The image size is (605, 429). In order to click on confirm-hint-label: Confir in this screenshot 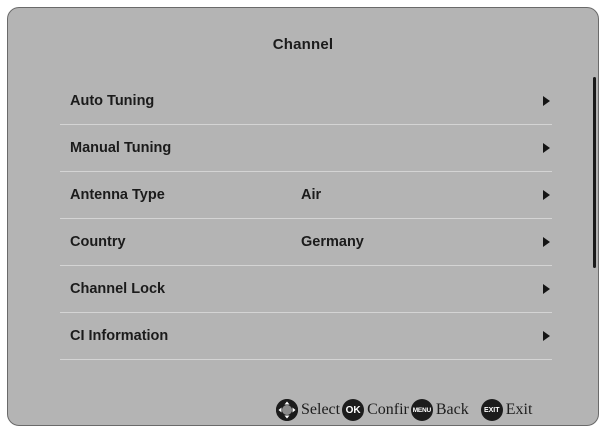, I will do `click(388, 409)`.